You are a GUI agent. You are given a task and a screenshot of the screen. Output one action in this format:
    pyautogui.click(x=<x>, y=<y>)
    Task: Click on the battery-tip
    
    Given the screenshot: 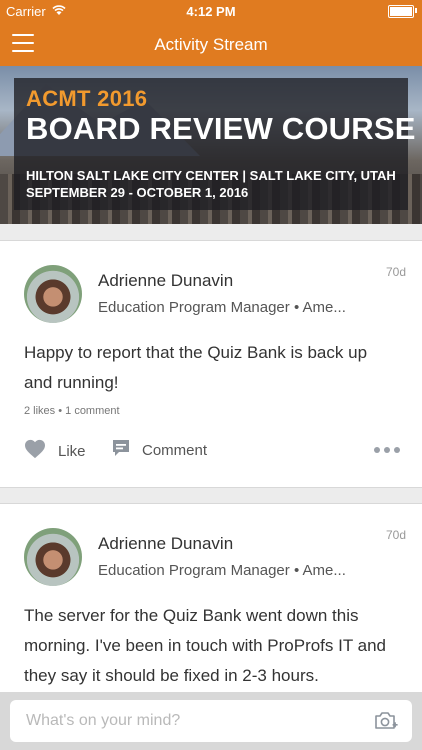 What is the action you would take?
    pyautogui.click(x=416, y=10)
    